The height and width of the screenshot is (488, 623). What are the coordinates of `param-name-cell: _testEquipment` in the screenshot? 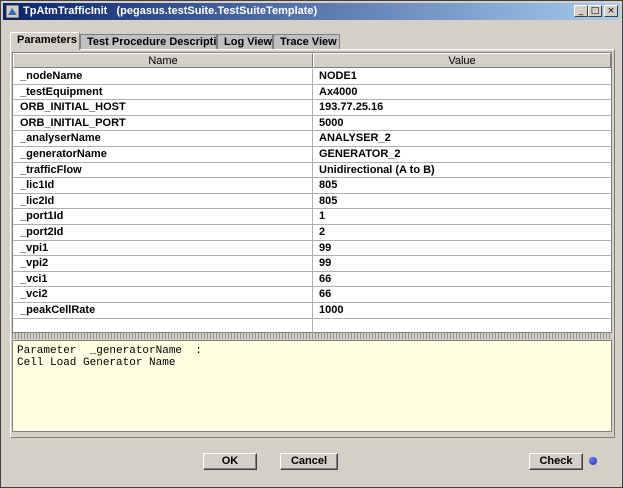 It's located at (61, 91).